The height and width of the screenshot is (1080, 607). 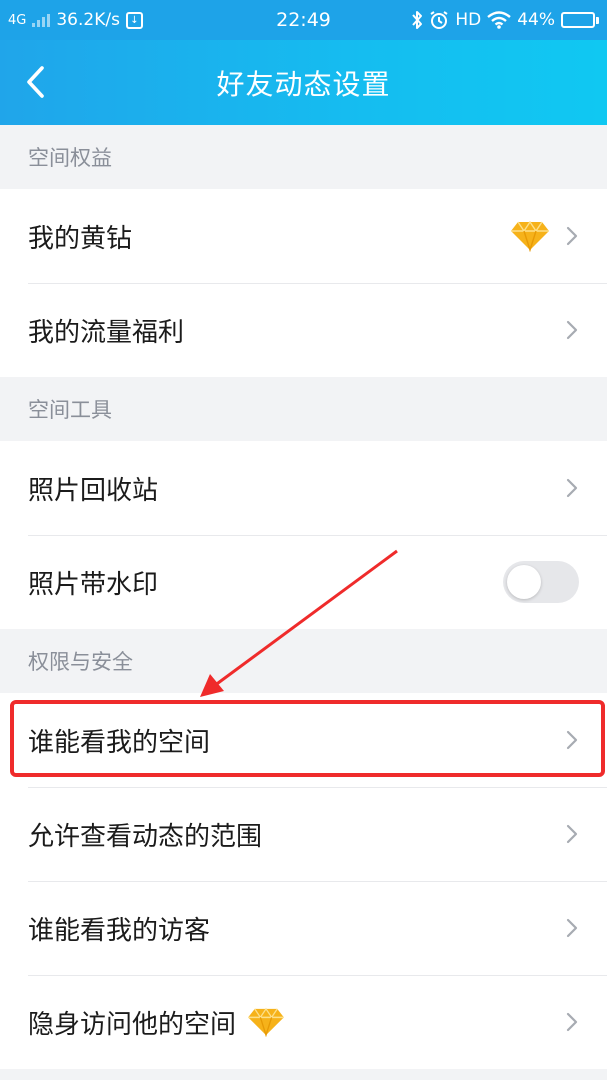 What do you see at coordinates (106, 332) in the screenshot?
I see `row-label: 我的流量福利` at bounding box center [106, 332].